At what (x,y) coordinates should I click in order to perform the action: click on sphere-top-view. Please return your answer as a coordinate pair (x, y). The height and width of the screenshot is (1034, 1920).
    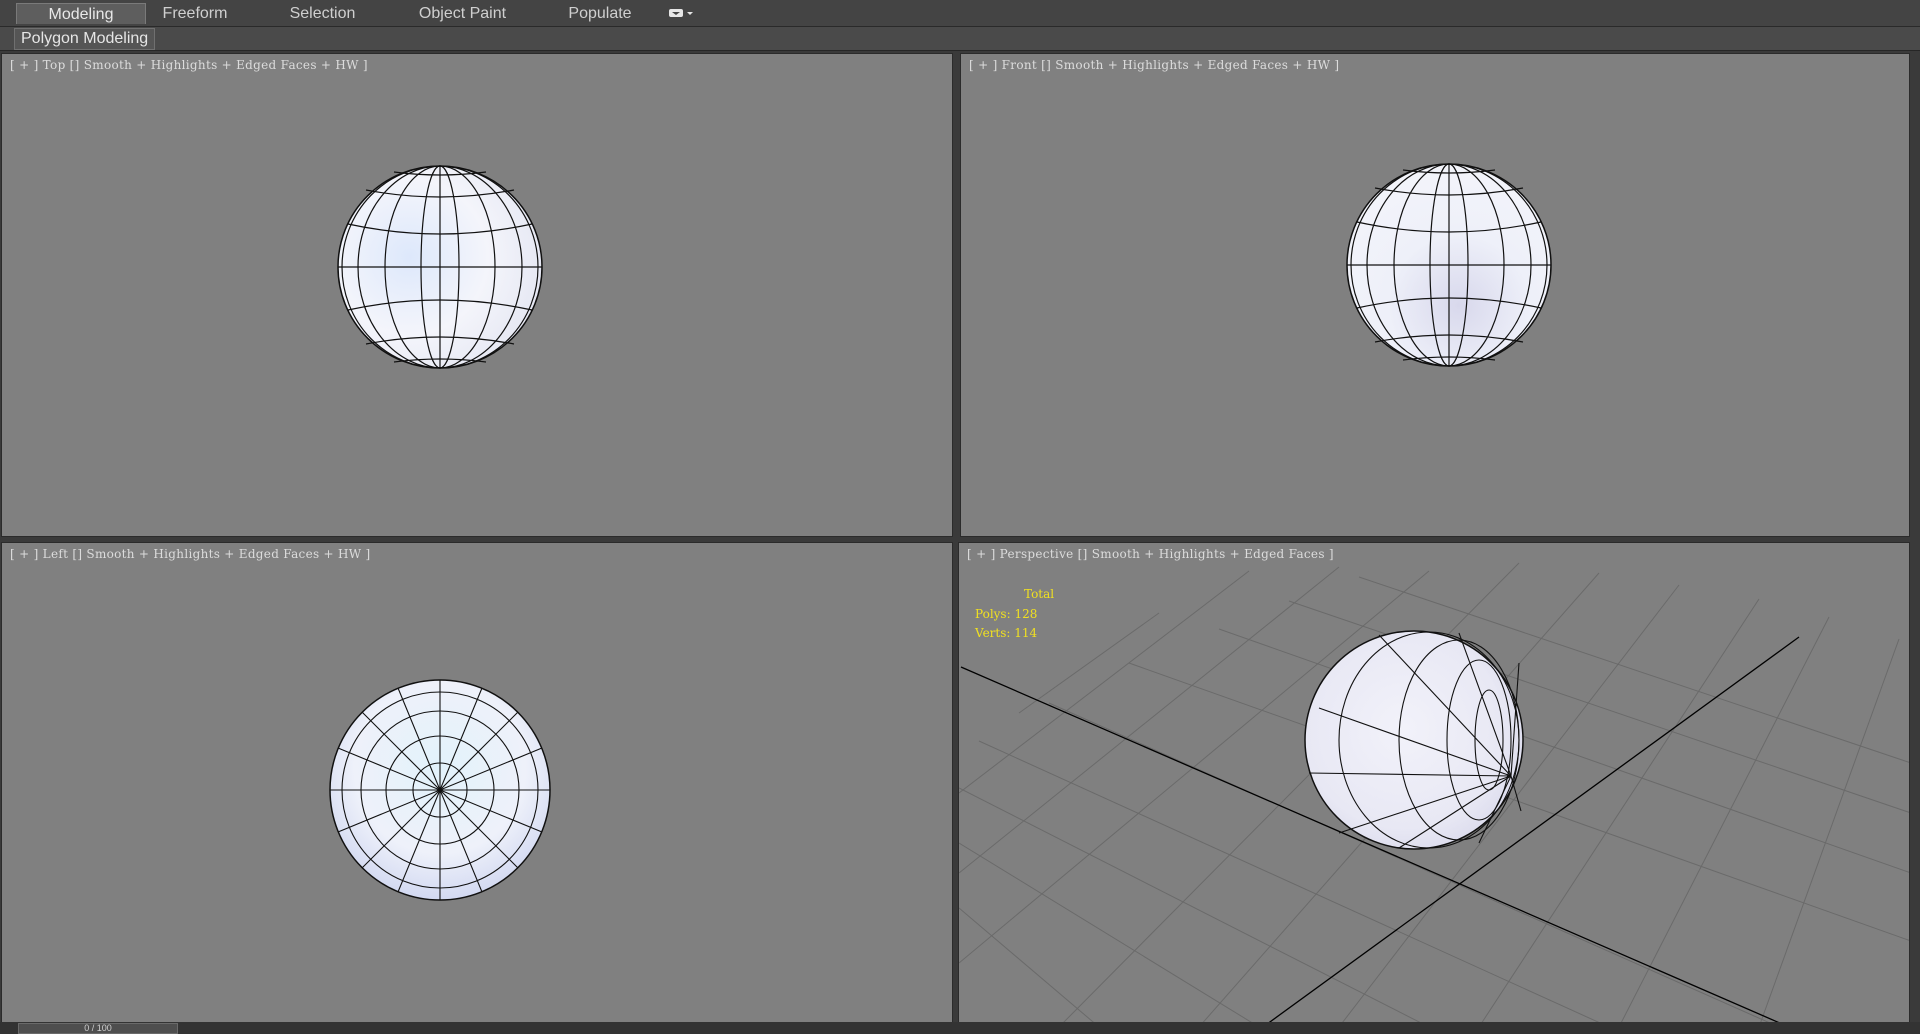
    Looking at the image, I should click on (440, 267).